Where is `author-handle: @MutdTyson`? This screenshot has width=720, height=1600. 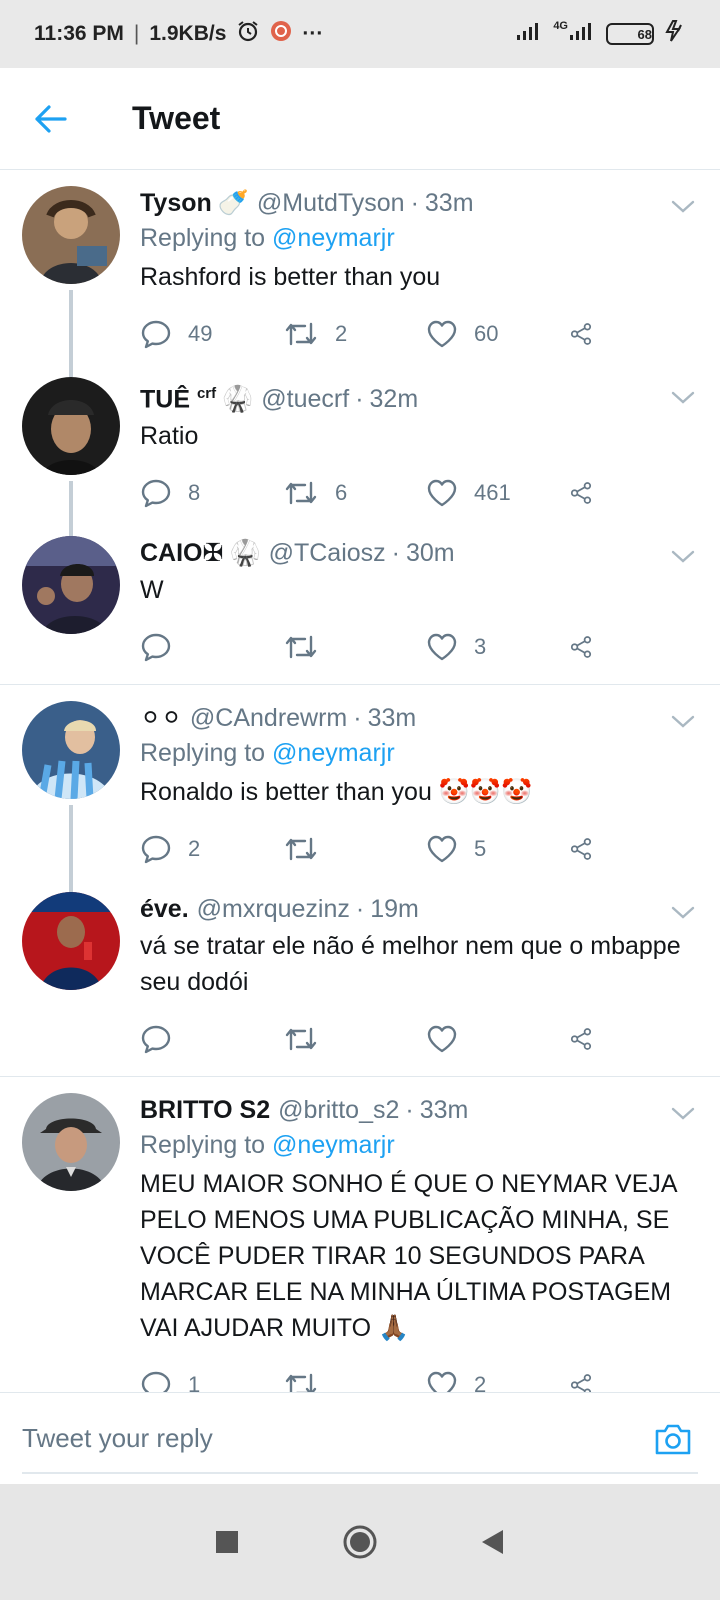
author-handle: @MutdTyson is located at coordinates (331, 203).